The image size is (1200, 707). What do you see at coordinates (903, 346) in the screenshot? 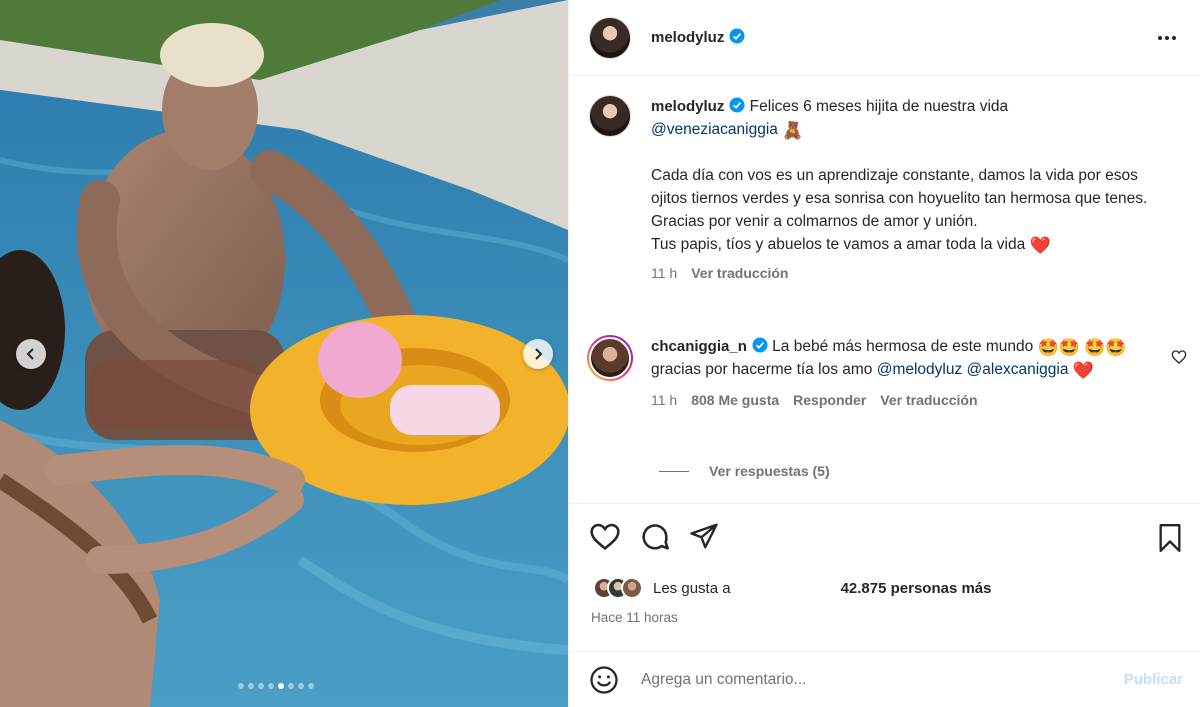
I see `comment-text-1: La bebé más hermosa de este mundo` at bounding box center [903, 346].